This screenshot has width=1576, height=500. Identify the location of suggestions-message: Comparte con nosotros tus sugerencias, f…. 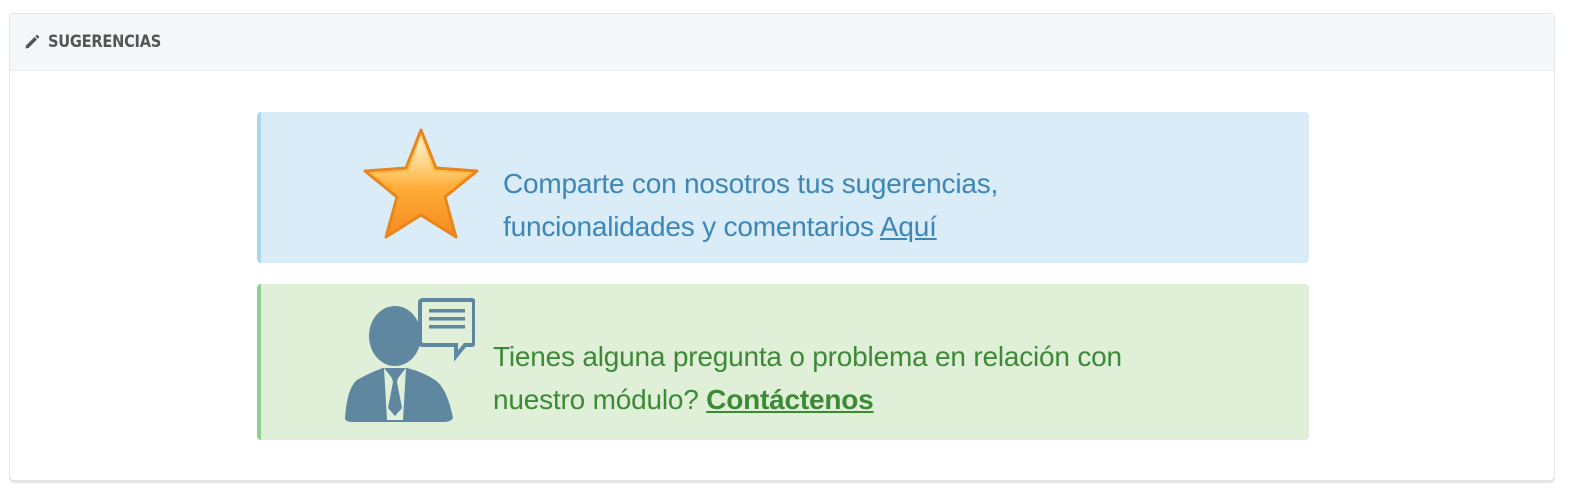
(750, 205).